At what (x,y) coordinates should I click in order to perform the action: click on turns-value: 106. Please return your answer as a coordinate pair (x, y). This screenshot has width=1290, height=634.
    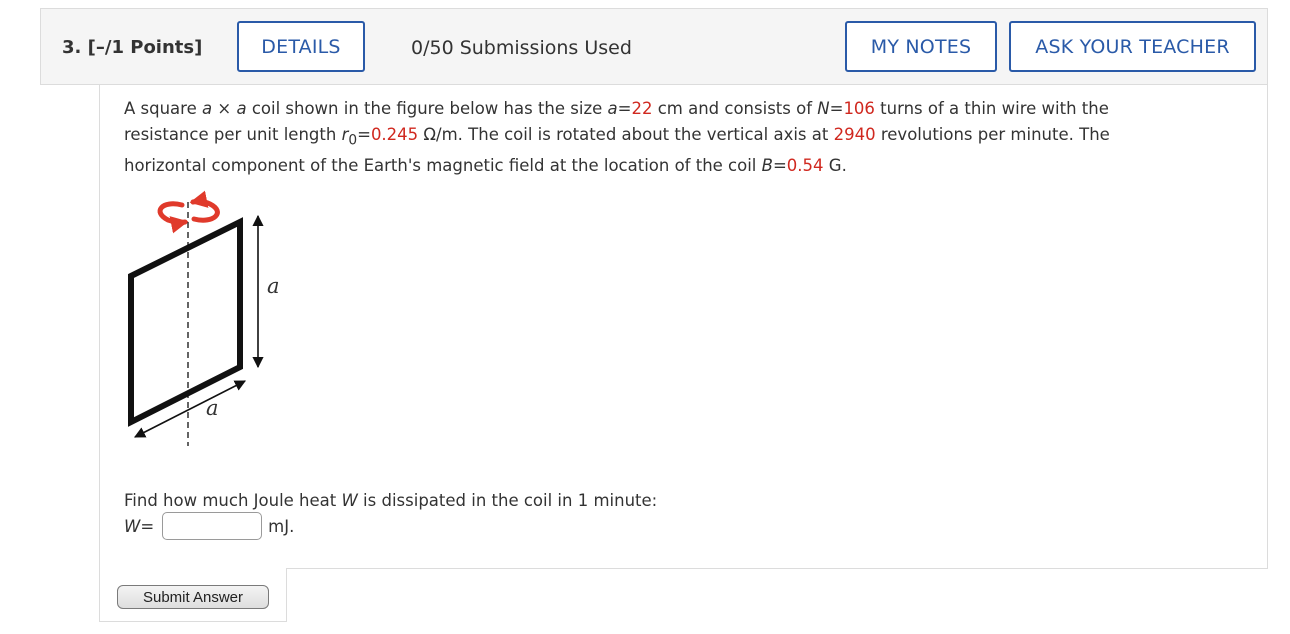
    Looking at the image, I should click on (859, 108).